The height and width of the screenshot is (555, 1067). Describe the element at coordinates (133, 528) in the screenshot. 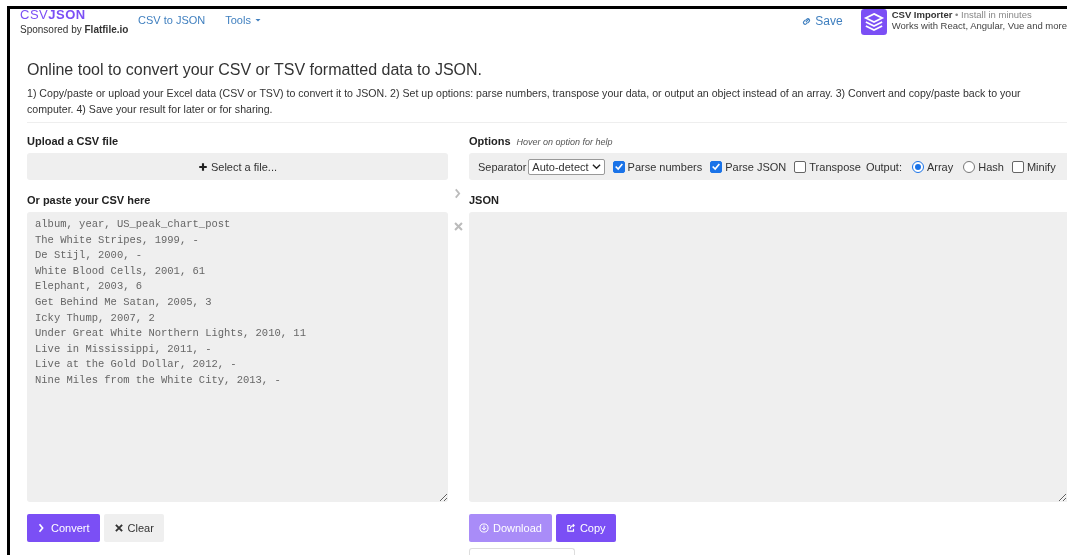

I see `clear-button: Clear` at that location.